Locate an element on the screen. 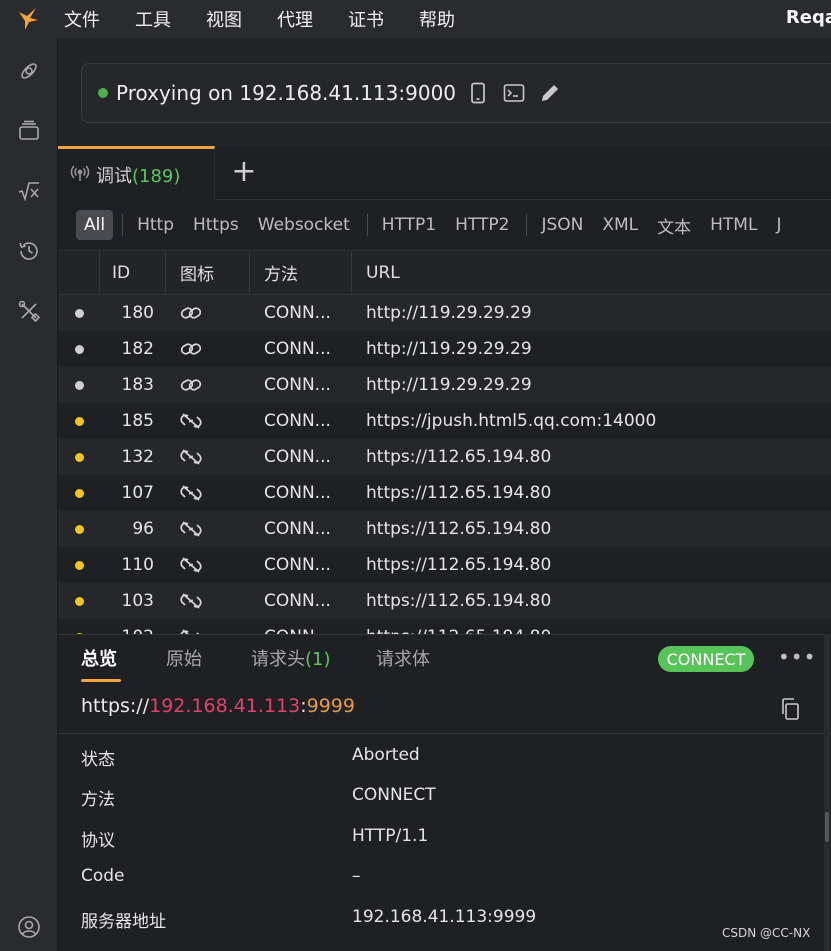 The image size is (831, 951). filter-http1: HTTP1 is located at coordinates (409, 225).